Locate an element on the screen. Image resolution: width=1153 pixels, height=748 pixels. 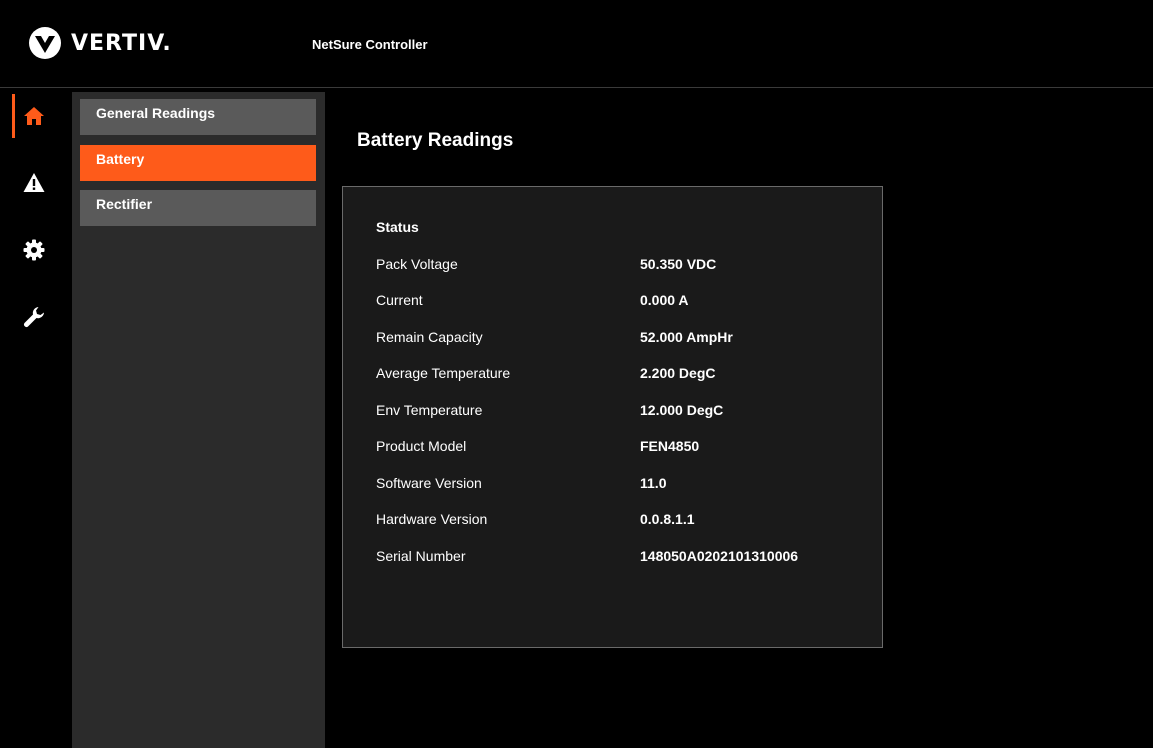
subnav-battery: Battery is located at coordinates (198, 163).